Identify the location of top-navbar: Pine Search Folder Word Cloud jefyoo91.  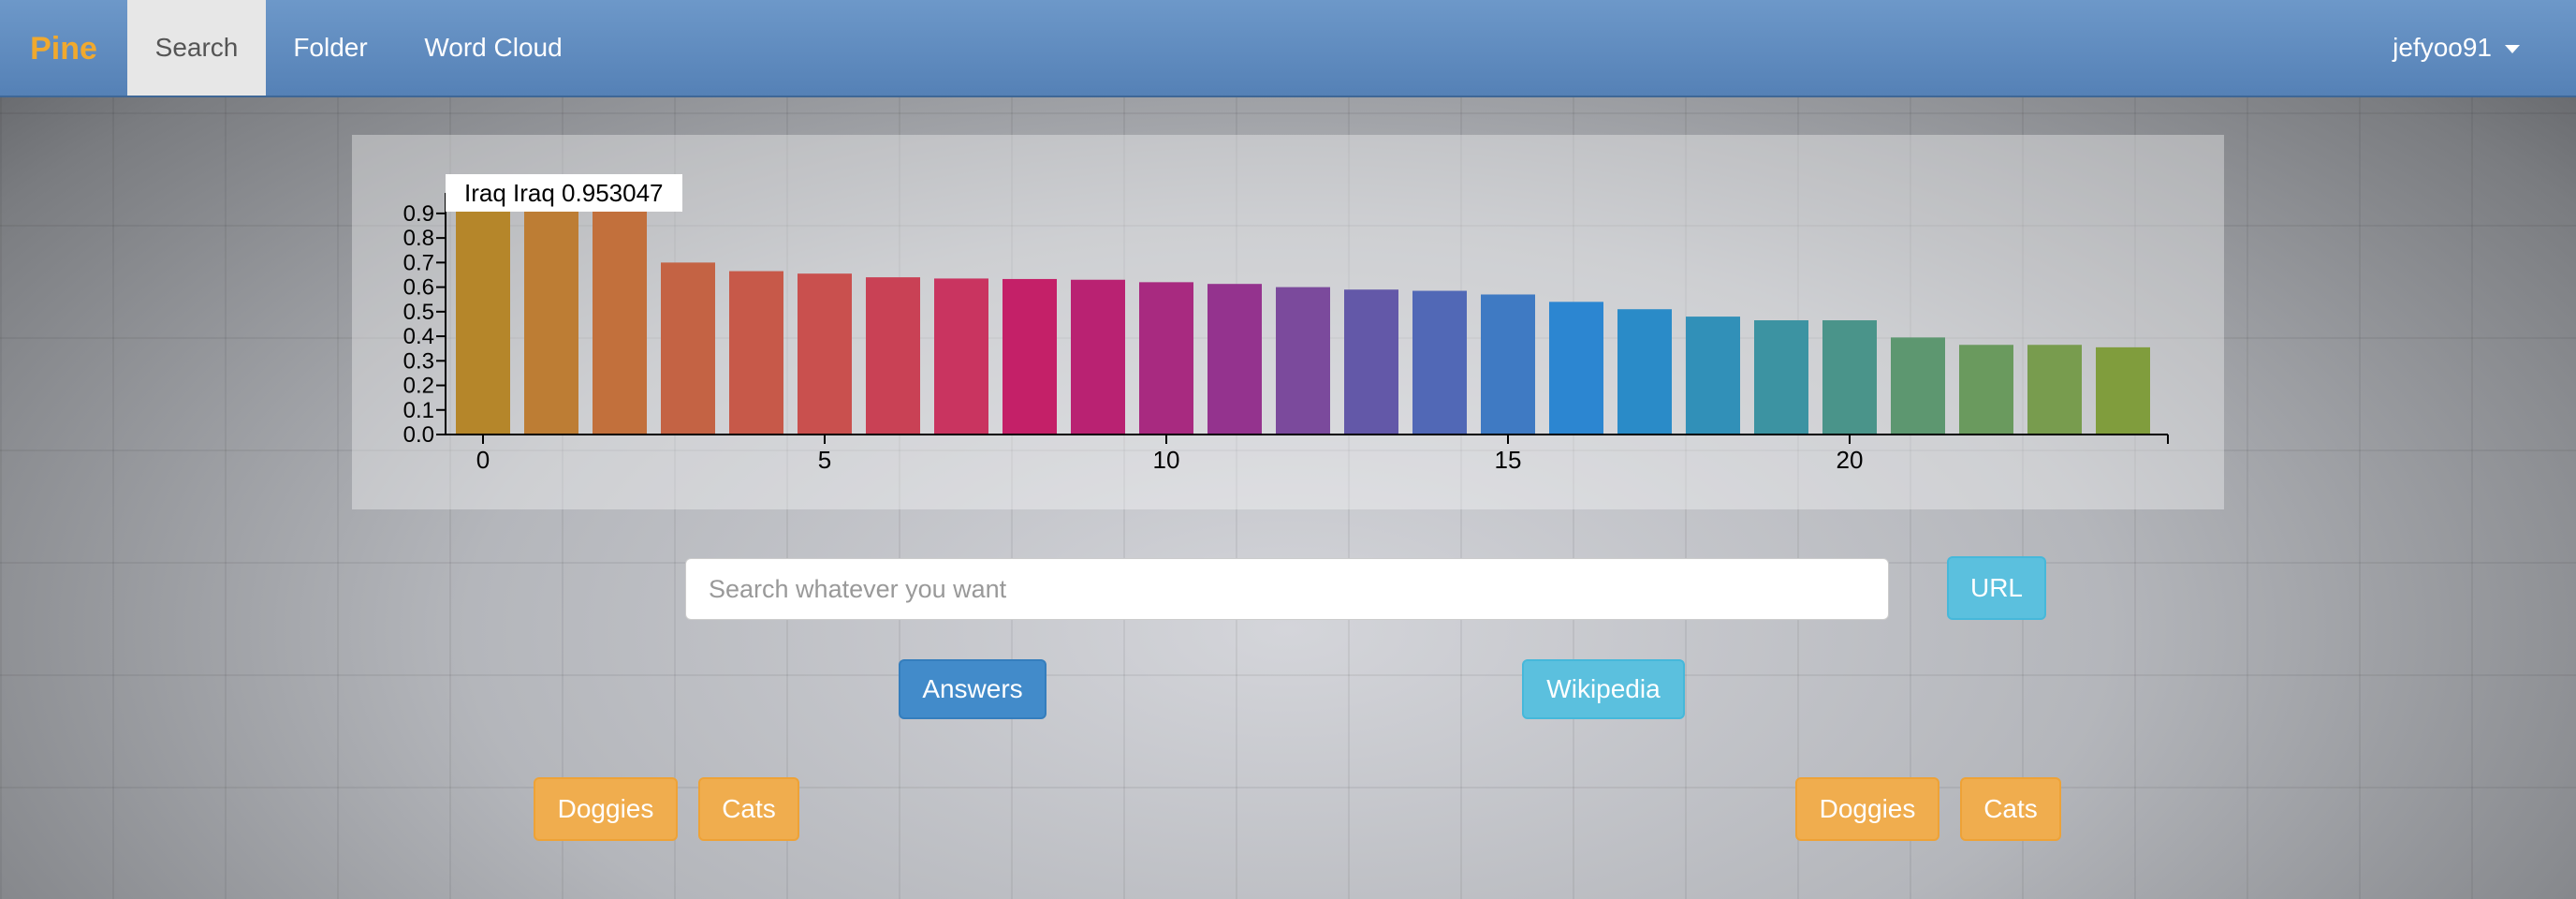
(1288, 48).